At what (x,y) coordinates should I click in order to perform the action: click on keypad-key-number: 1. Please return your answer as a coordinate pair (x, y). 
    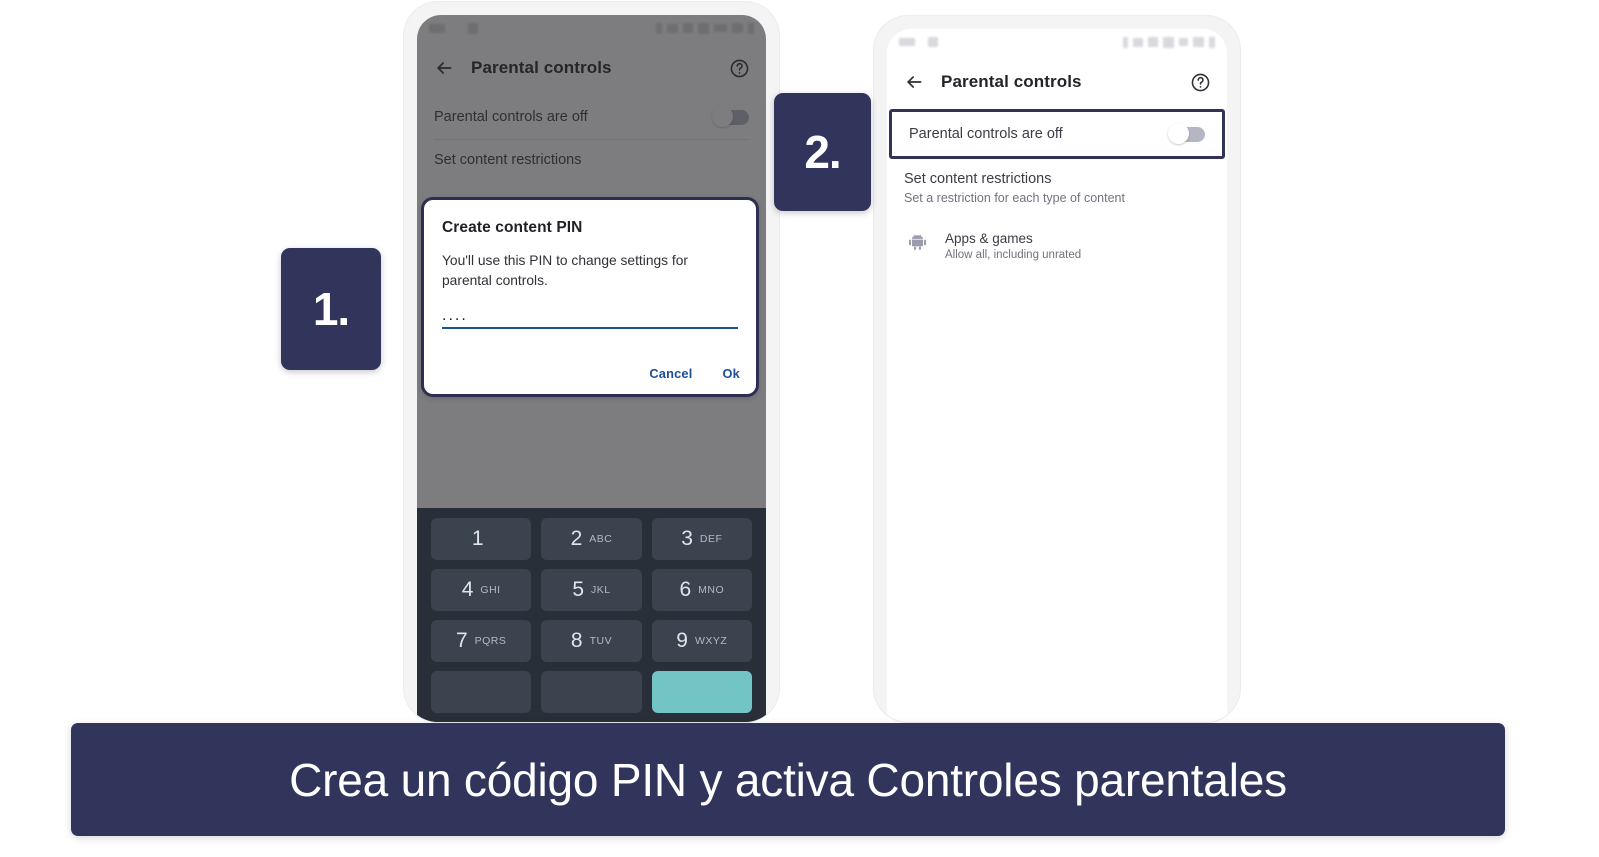
    Looking at the image, I should click on (477, 538).